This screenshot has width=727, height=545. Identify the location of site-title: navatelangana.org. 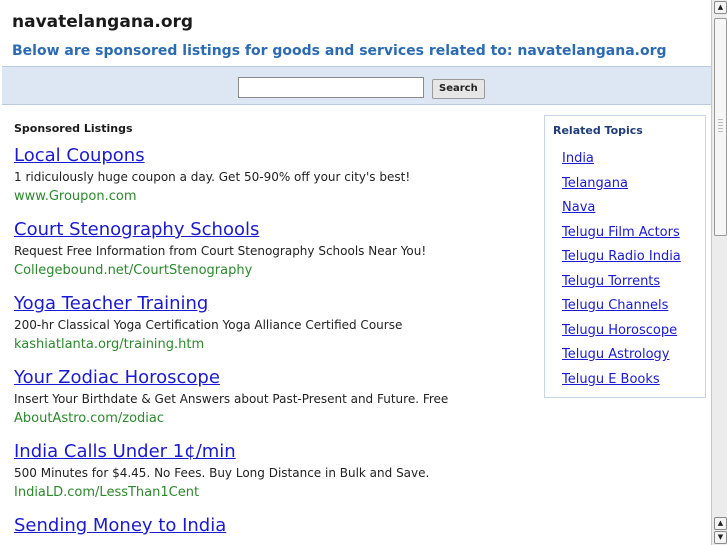
(103, 22).